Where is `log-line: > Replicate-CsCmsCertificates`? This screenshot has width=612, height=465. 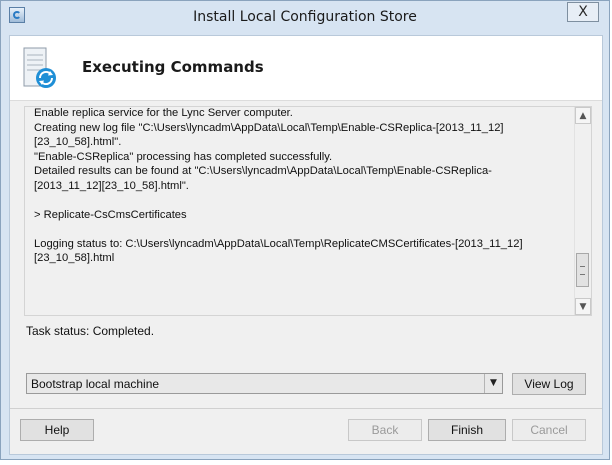 log-line: > Replicate-CsCmsCertificates is located at coordinates (110, 214).